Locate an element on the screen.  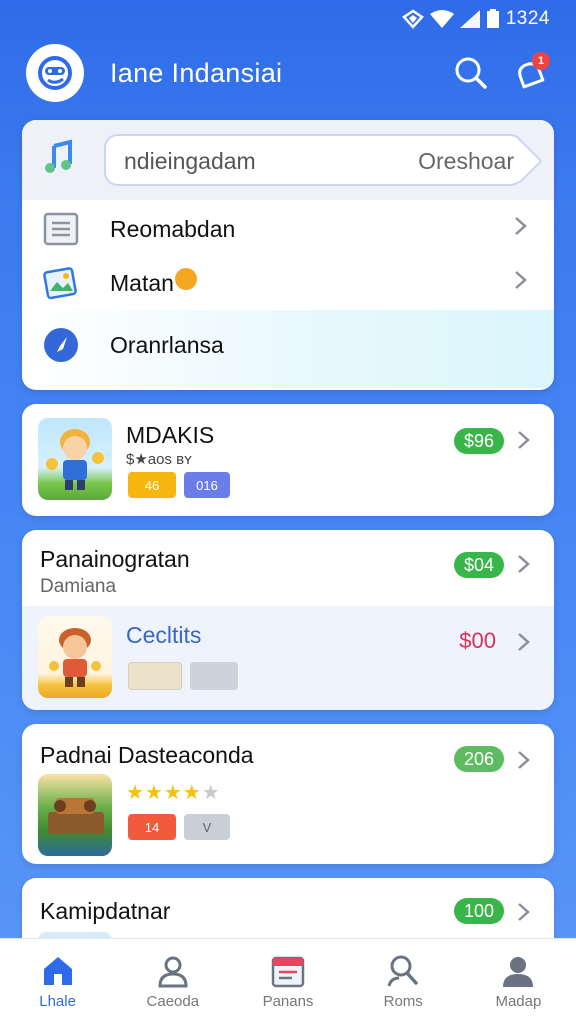
app-header: Iane Indansiai 1 is located at coordinates (288, 74).